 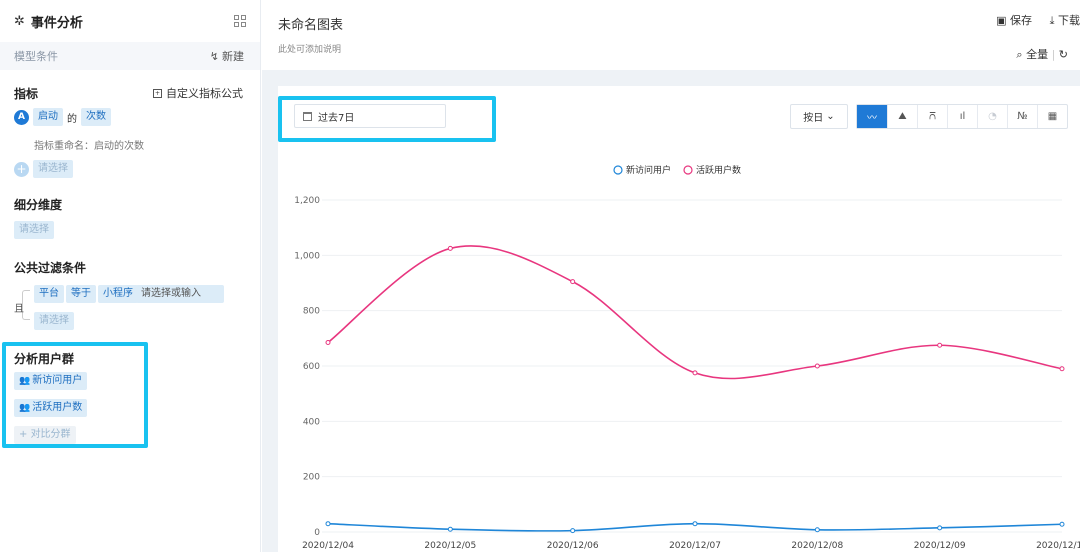 What do you see at coordinates (648, 170) in the screenshot?
I see `legend-label: 新访问用户` at bounding box center [648, 170].